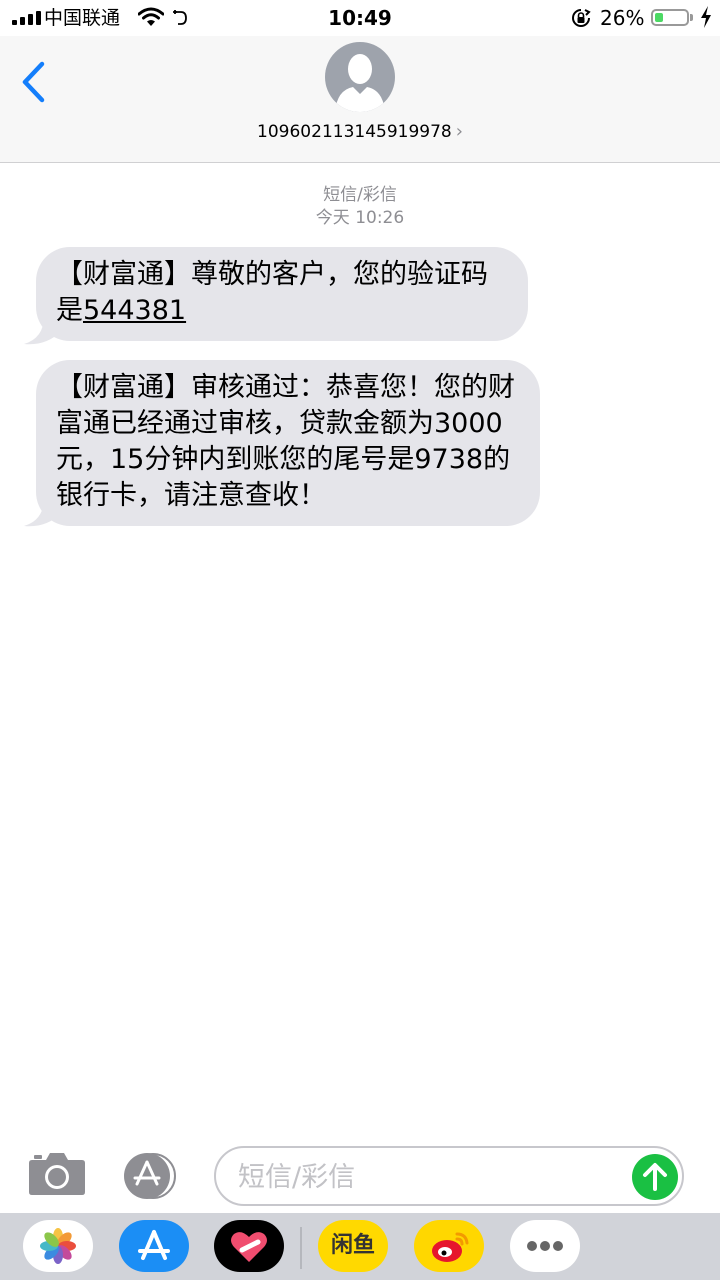  I want to click on app-store-a-icon, so click(154, 1245).